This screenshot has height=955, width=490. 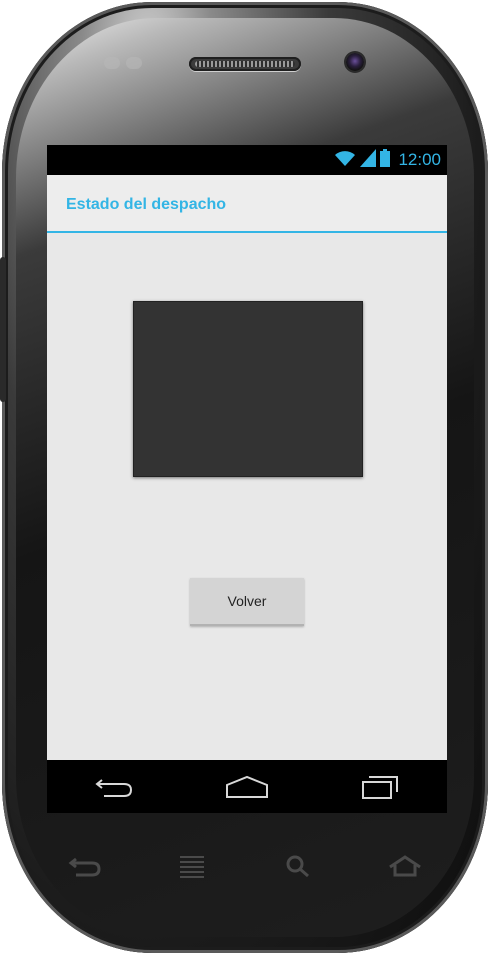 What do you see at coordinates (192, 866) in the screenshot?
I see `menu-icon` at bounding box center [192, 866].